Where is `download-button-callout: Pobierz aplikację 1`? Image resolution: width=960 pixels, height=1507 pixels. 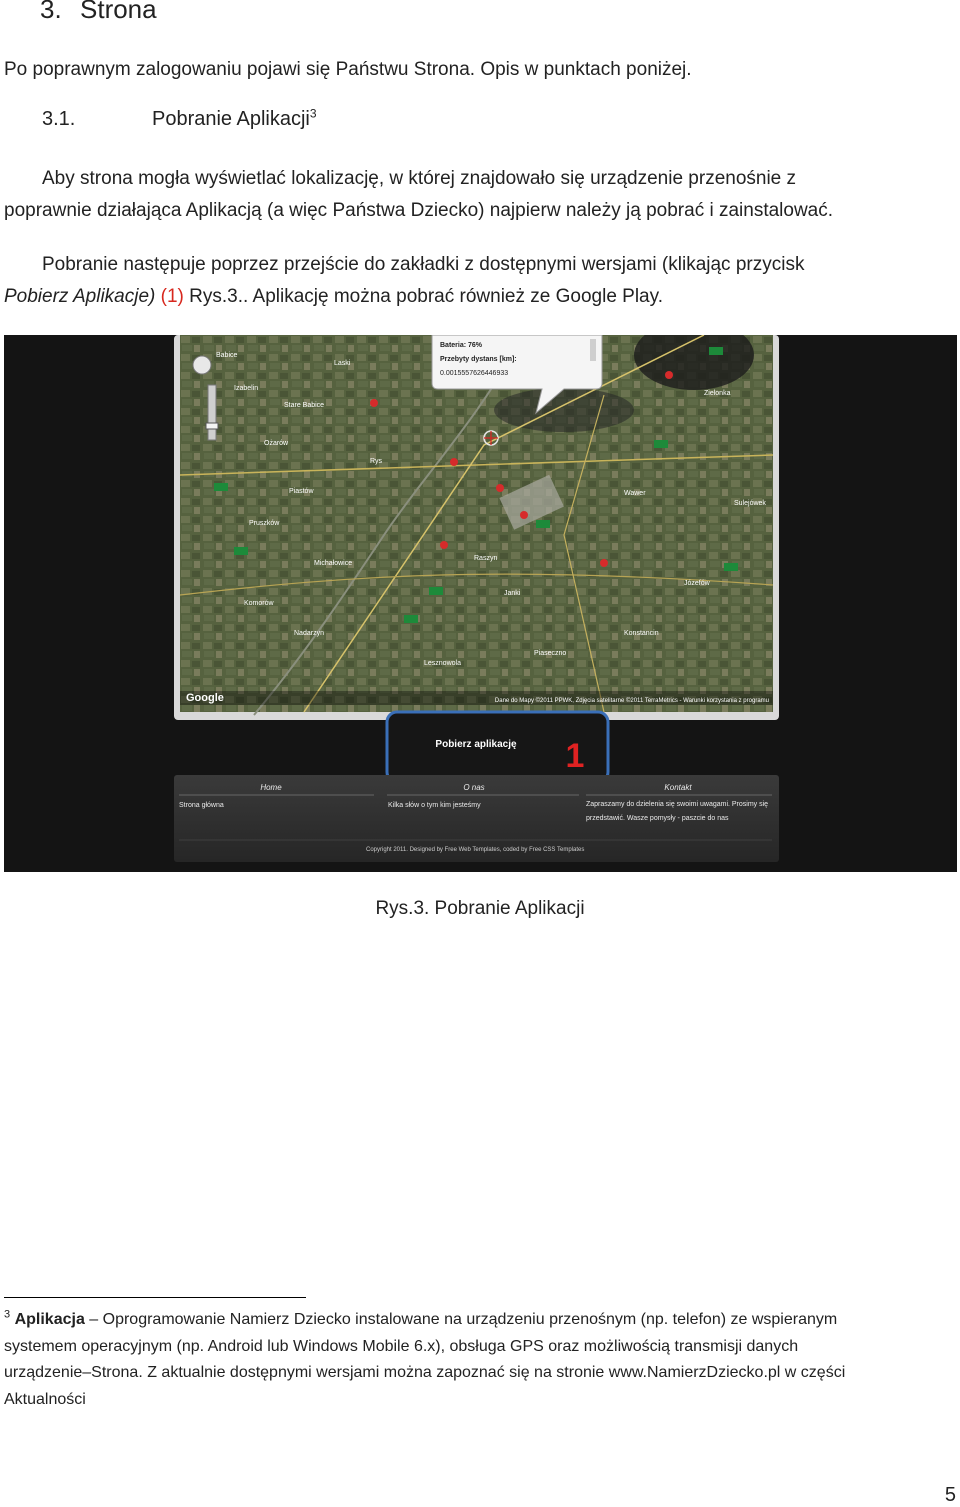
download-button-callout: Pobierz aplikację 1 is located at coordinates (497, 747).